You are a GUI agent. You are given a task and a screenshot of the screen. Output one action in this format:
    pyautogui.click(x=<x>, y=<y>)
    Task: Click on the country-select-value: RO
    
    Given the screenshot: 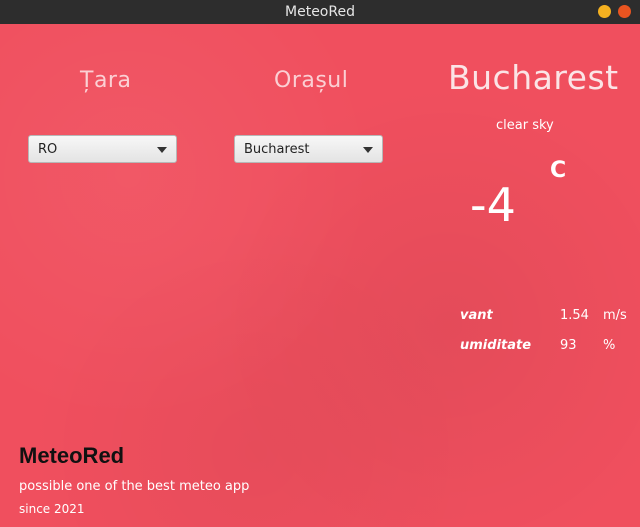 What is the action you would take?
    pyautogui.click(x=48, y=149)
    